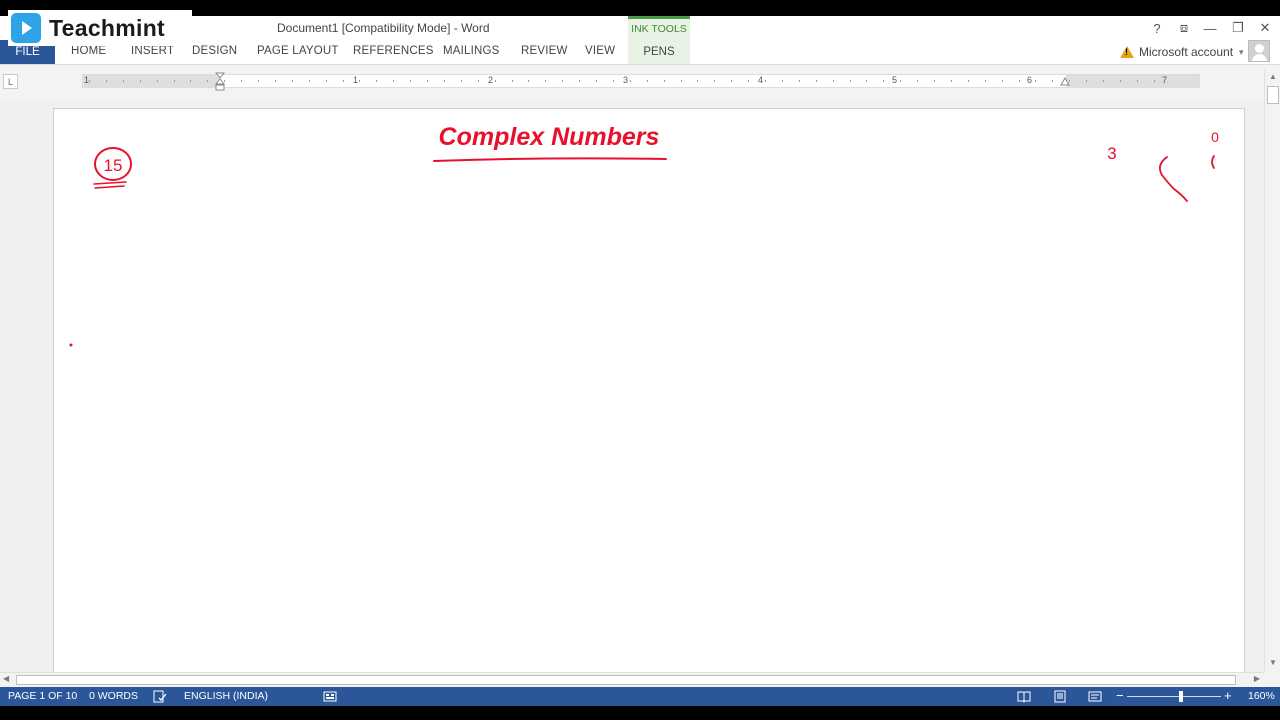 This screenshot has width=1280, height=720. Describe the element at coordinates (330, 696) in the screenshot. I see `macro-recording-icon` at that location.